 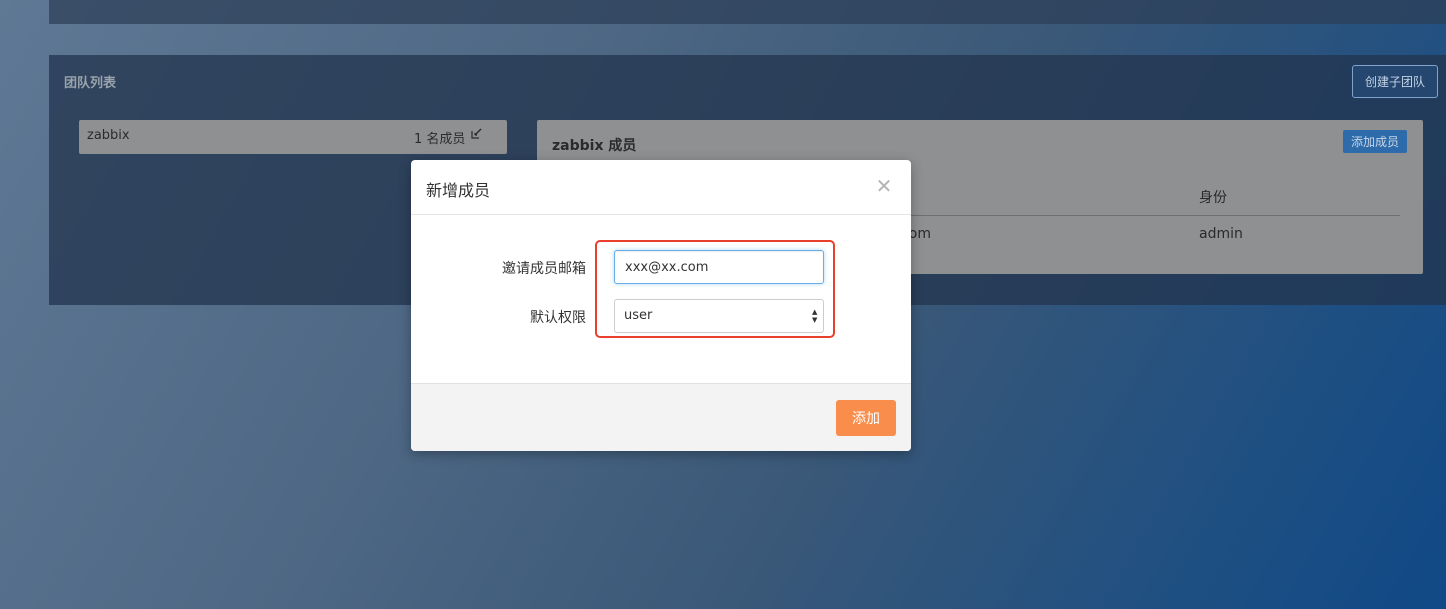 What do you see at coordinates (1395, 81) in the screenshot?
I see `create-subteam-button: 创建子团队` at bounding box center [1395, 81].